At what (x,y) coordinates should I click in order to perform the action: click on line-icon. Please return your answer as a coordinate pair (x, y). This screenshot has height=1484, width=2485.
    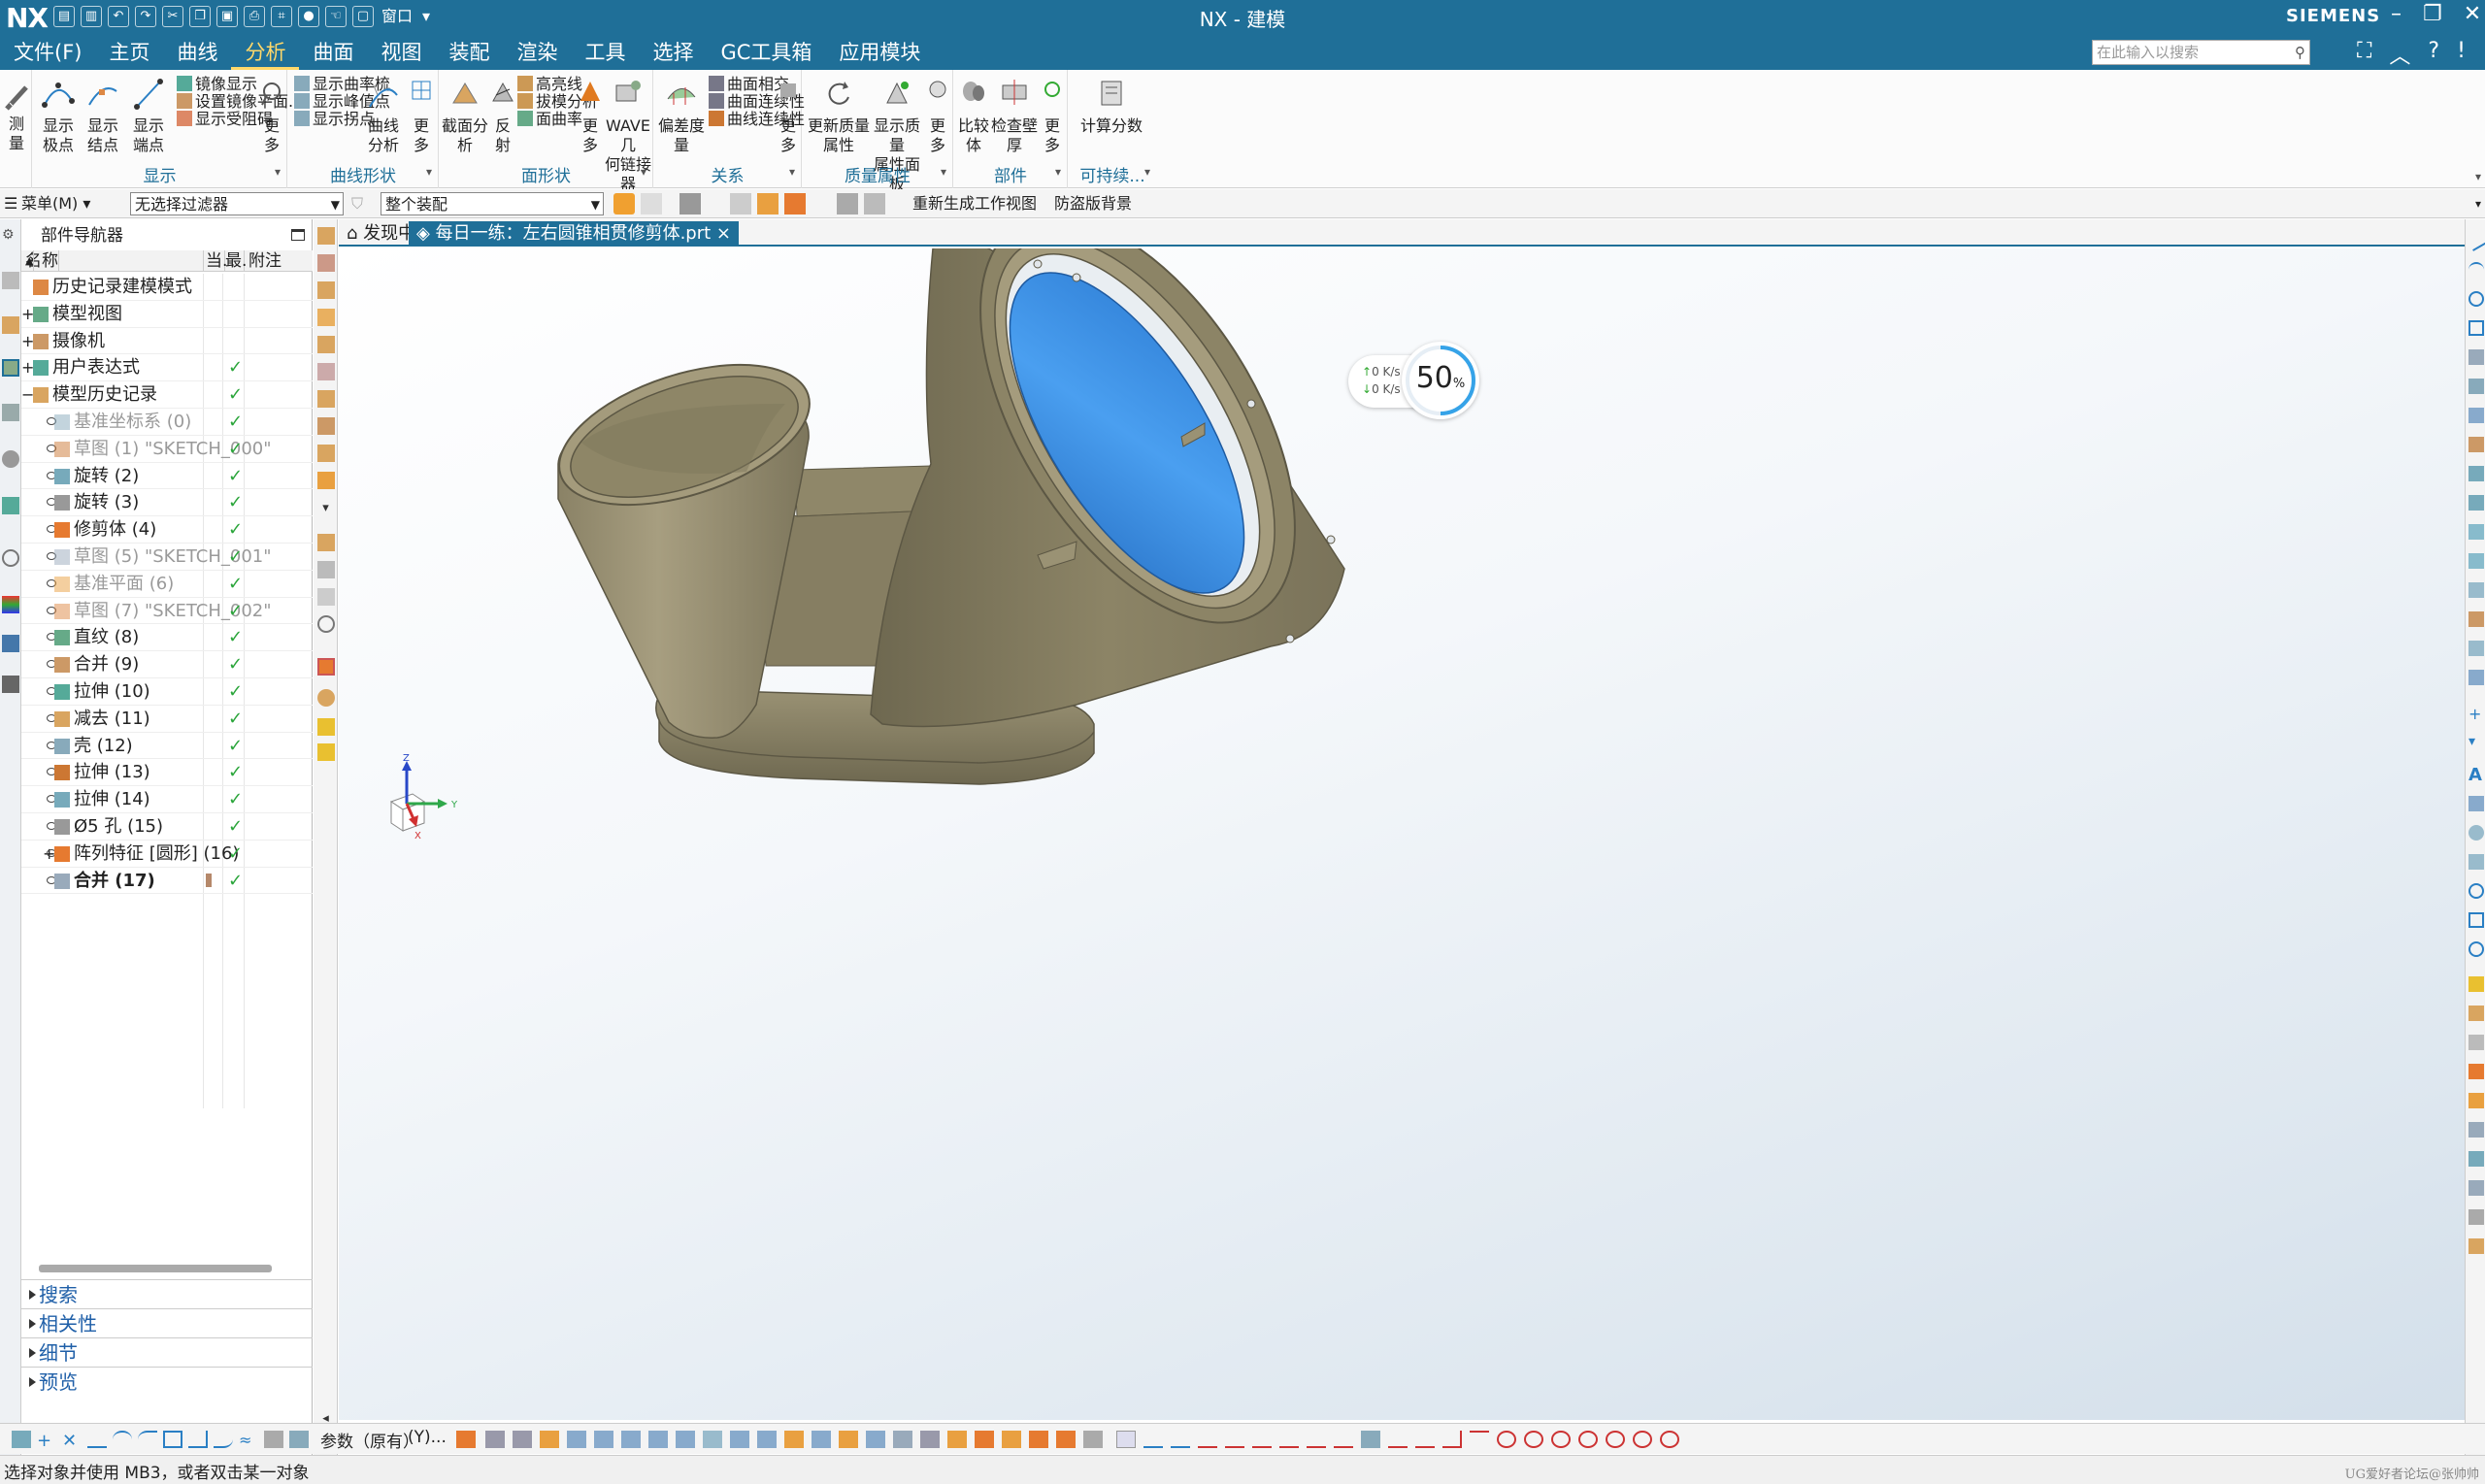
    Looking at the image, I should click on (2476, 240).